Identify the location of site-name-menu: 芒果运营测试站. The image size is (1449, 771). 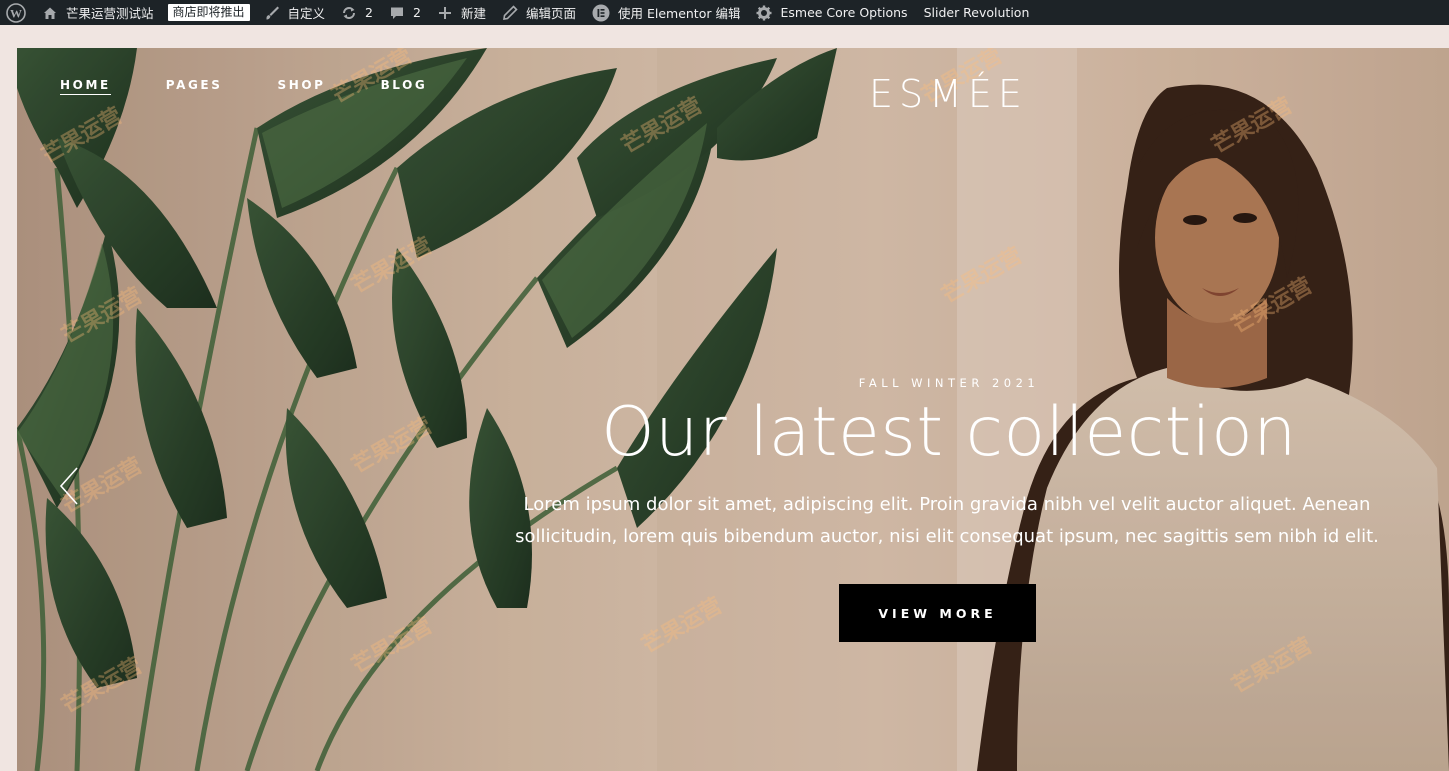
(98, 12).